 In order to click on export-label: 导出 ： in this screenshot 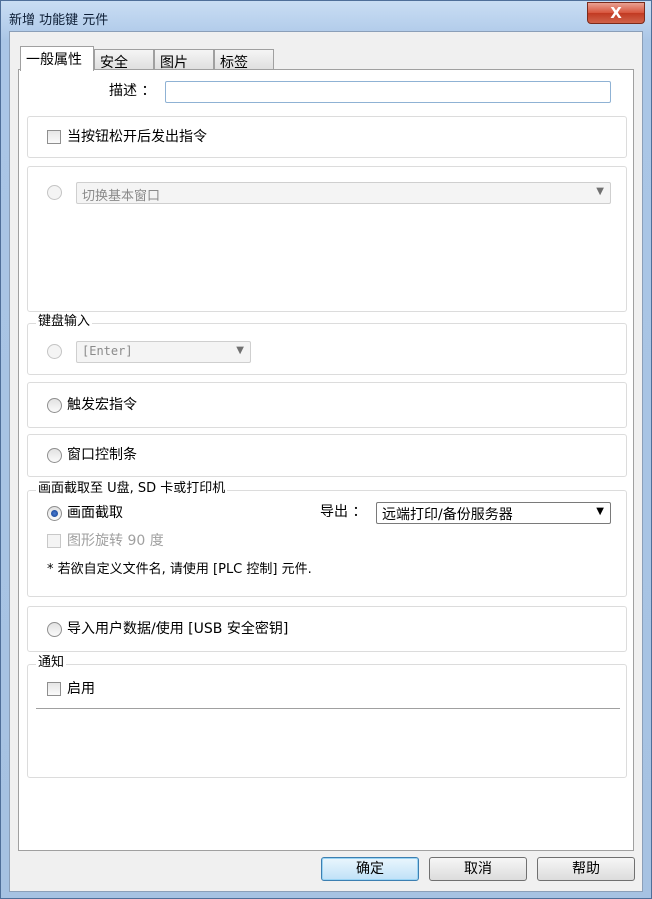, I will do `click(343, 512)`.